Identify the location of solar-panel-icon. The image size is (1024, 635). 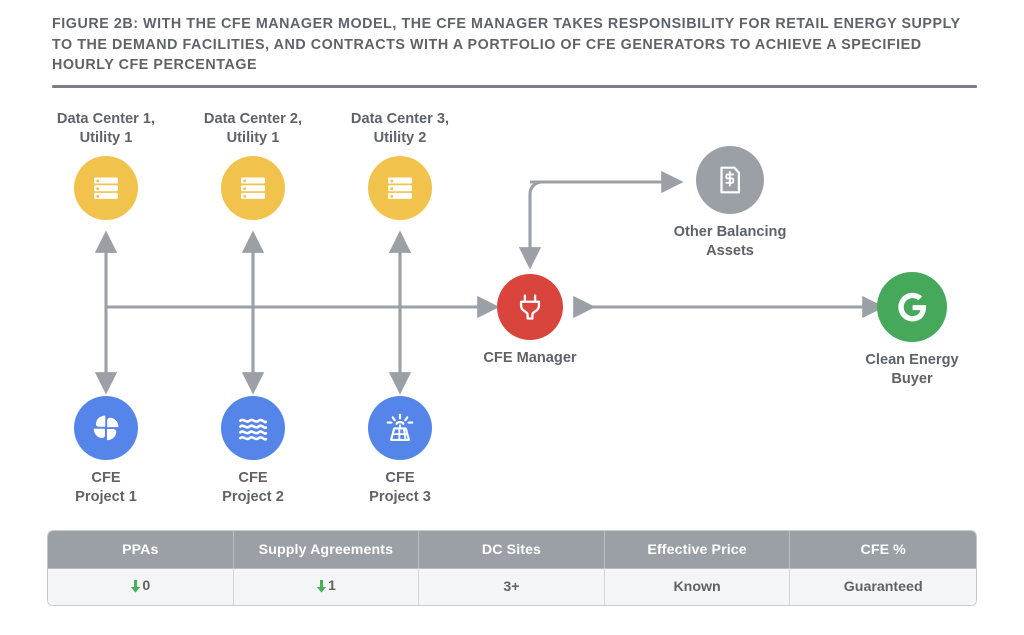
(400, 427).